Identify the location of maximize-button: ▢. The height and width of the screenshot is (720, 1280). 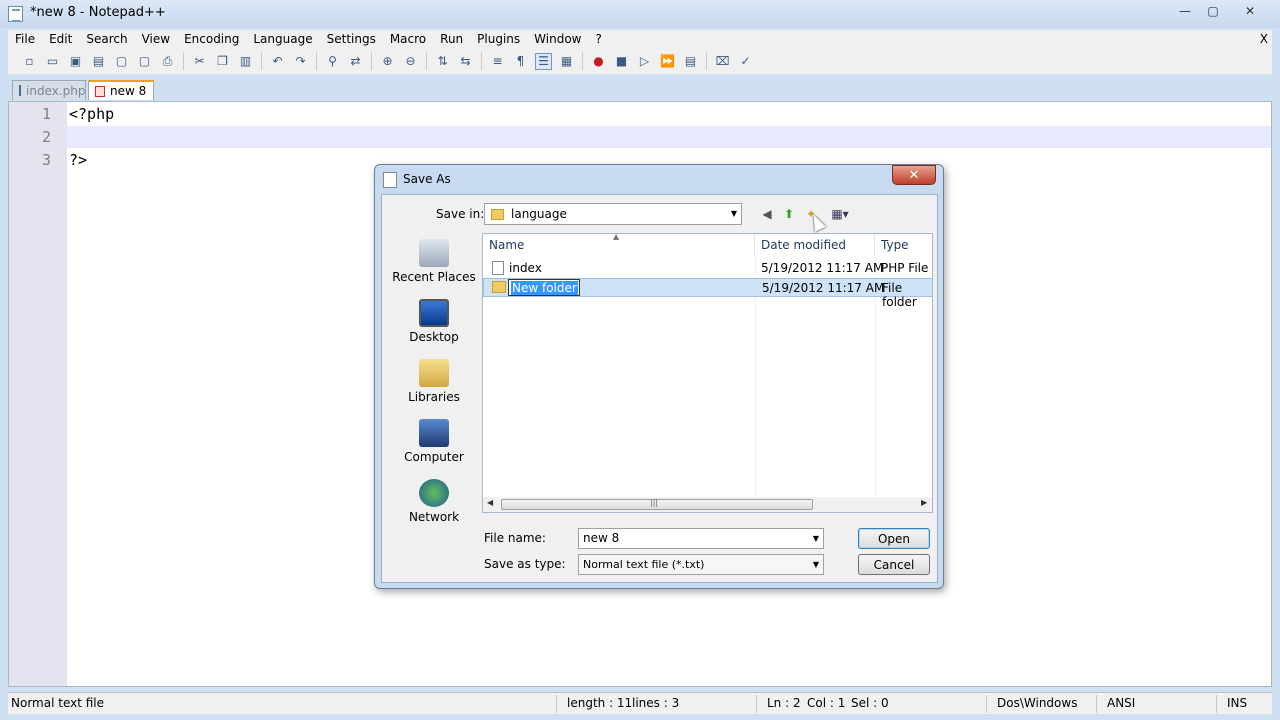
(1213, 11).